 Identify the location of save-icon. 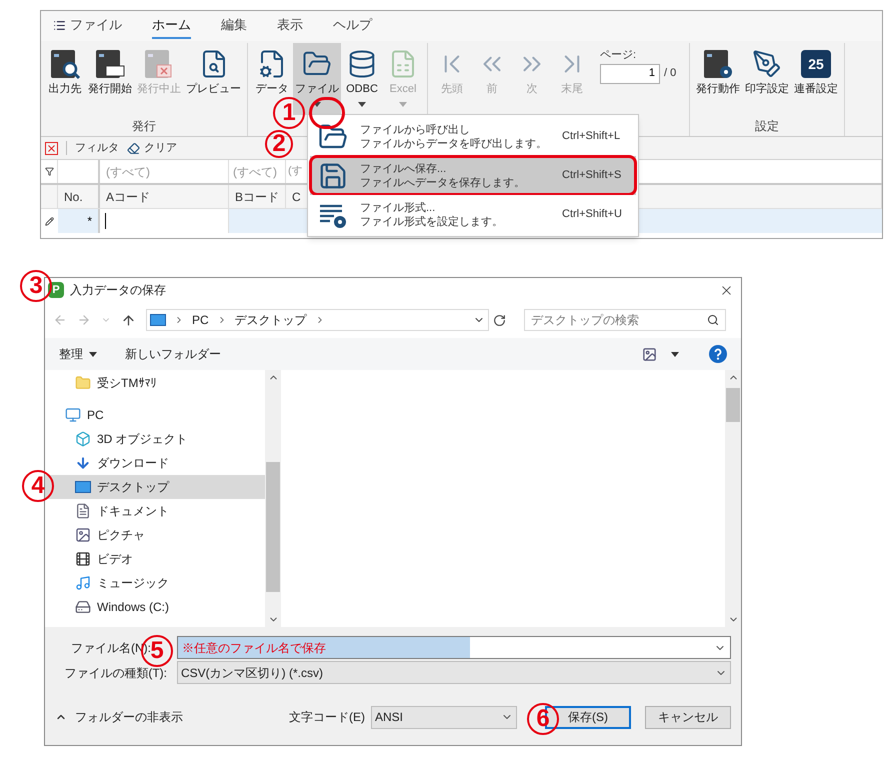
(333, 175).